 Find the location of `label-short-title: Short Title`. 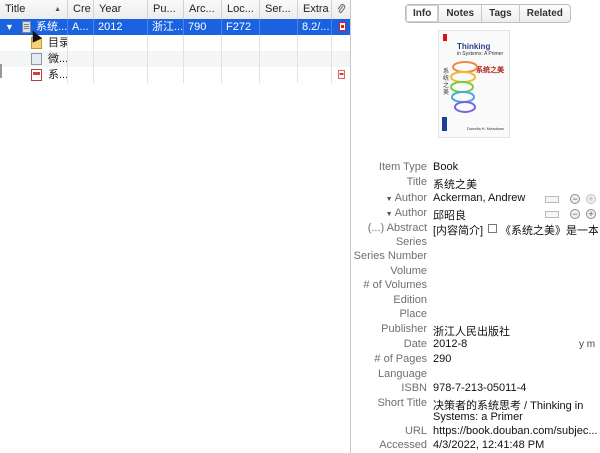

label-short-title: Short Title is located at coordinates (402, 403).